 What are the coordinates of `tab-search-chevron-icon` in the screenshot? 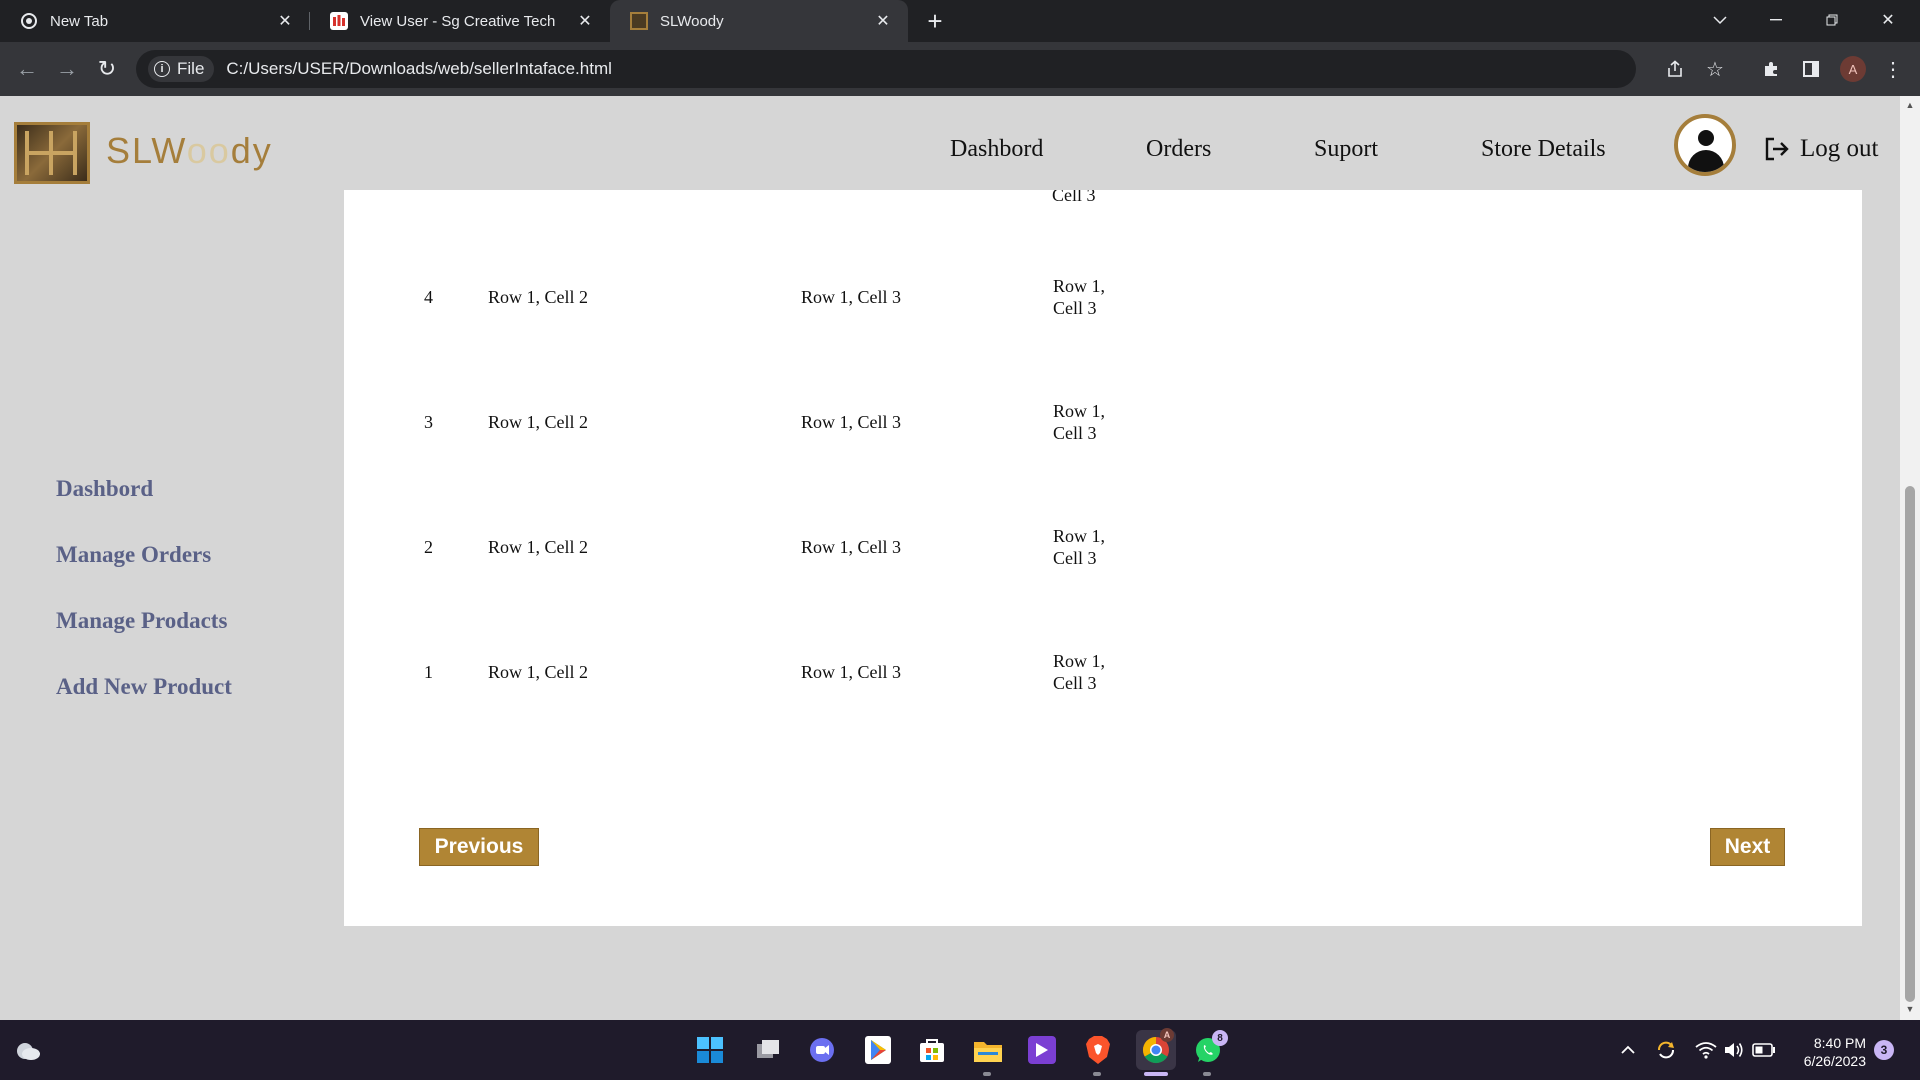 It's located at (1720, 20).